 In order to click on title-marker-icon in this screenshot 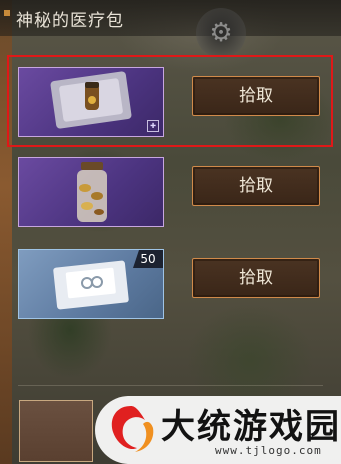, I will do `click(7, 13)`.